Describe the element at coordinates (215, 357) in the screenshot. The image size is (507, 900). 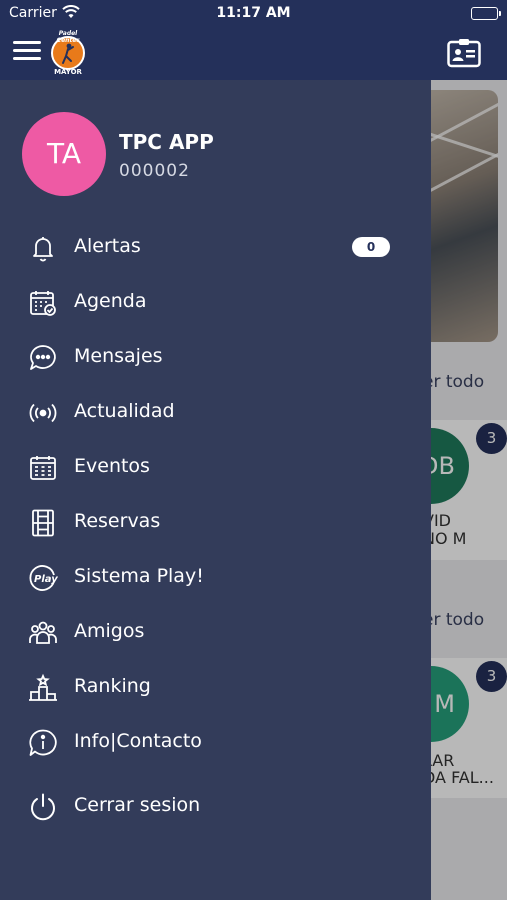
I see `menu-item-mensajes: Mensajes` at that location.